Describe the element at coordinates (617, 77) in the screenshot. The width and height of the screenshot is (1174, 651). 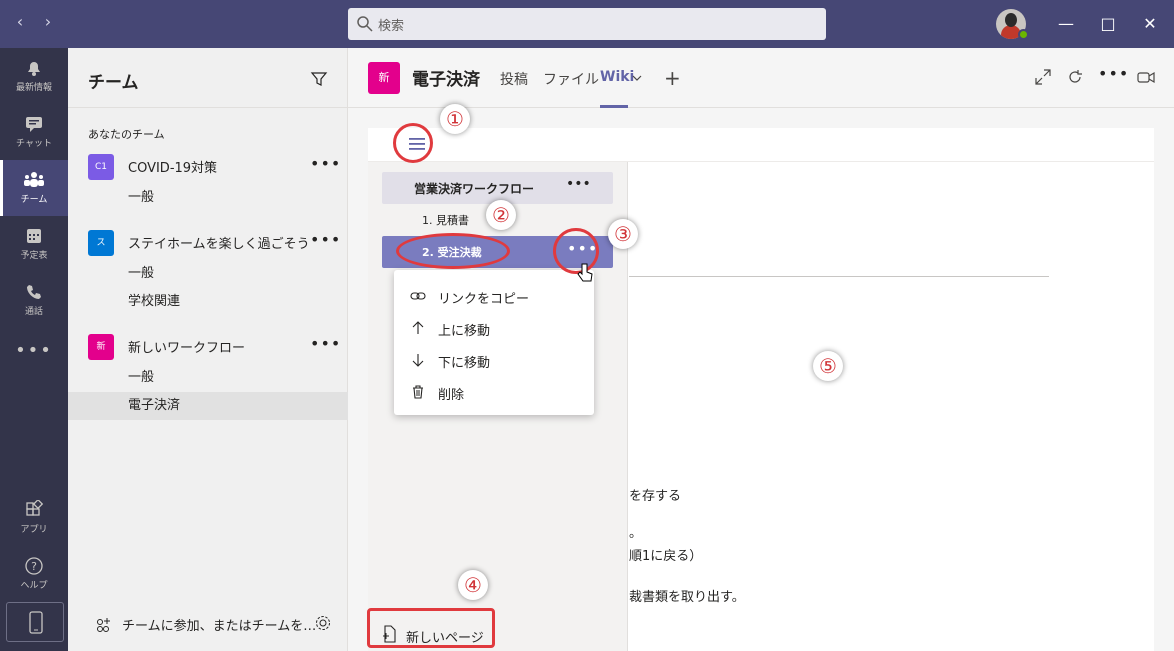
I see `tab-wiki: Wiki` at that location.